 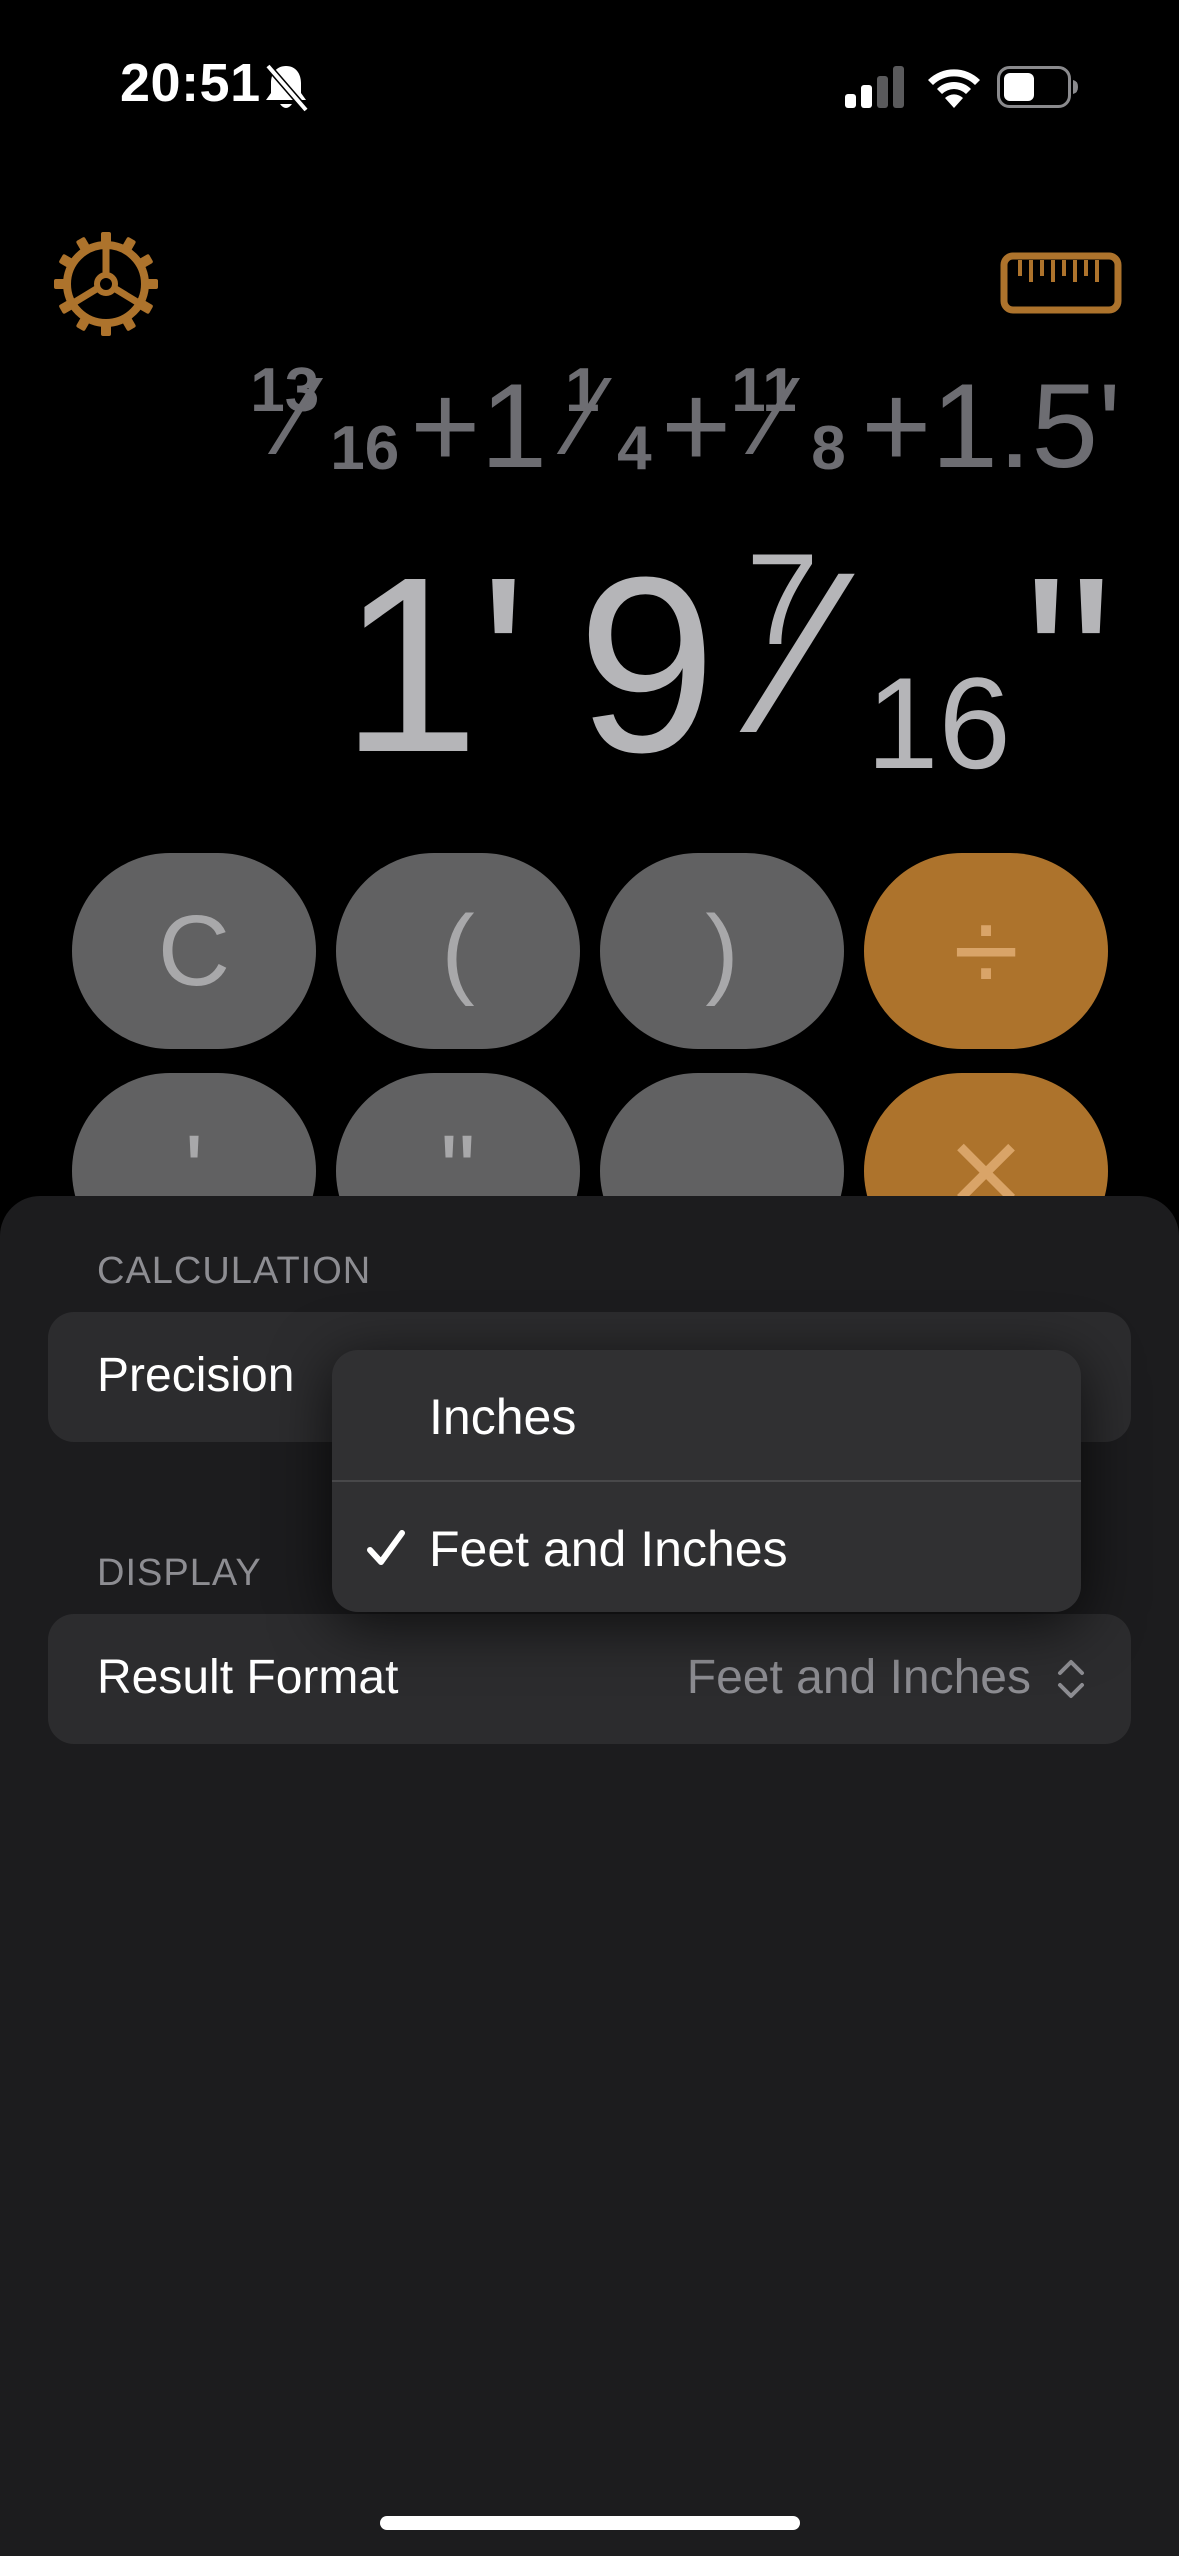 I want to click on precision-label: Precision, so click(x=196, y=1375).